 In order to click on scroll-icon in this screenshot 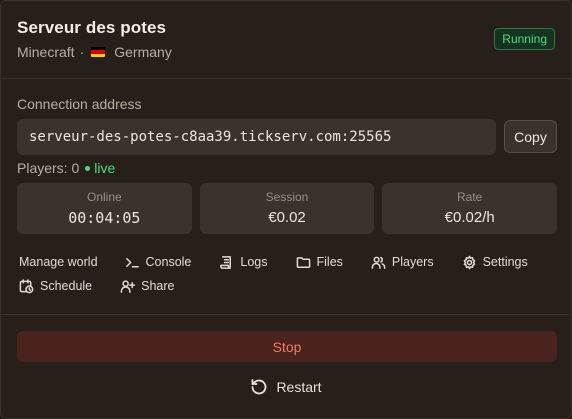, I will do `click(226, 262)`.